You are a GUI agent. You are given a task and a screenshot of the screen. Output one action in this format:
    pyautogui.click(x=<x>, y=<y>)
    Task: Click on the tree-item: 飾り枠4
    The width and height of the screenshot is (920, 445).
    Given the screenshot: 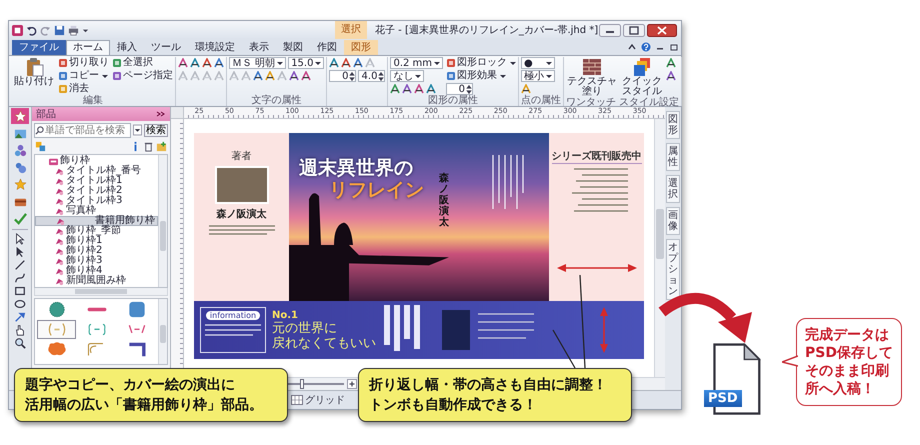 What is the action you would take?
    pyautogui.click(x=96, y=271)
    